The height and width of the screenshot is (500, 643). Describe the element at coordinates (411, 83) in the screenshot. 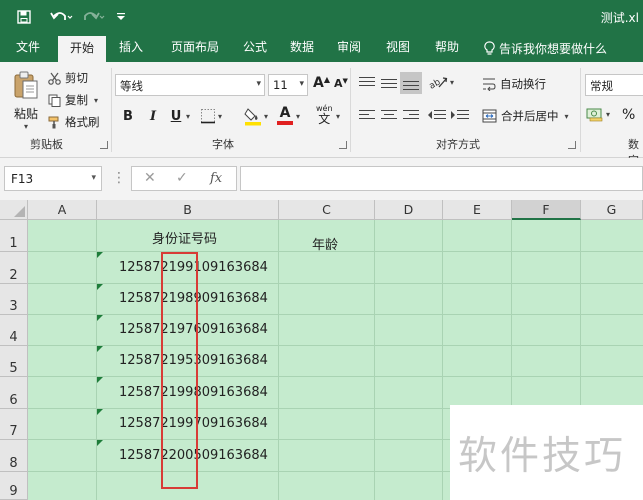

I see `align-bottom-icon` at that location.